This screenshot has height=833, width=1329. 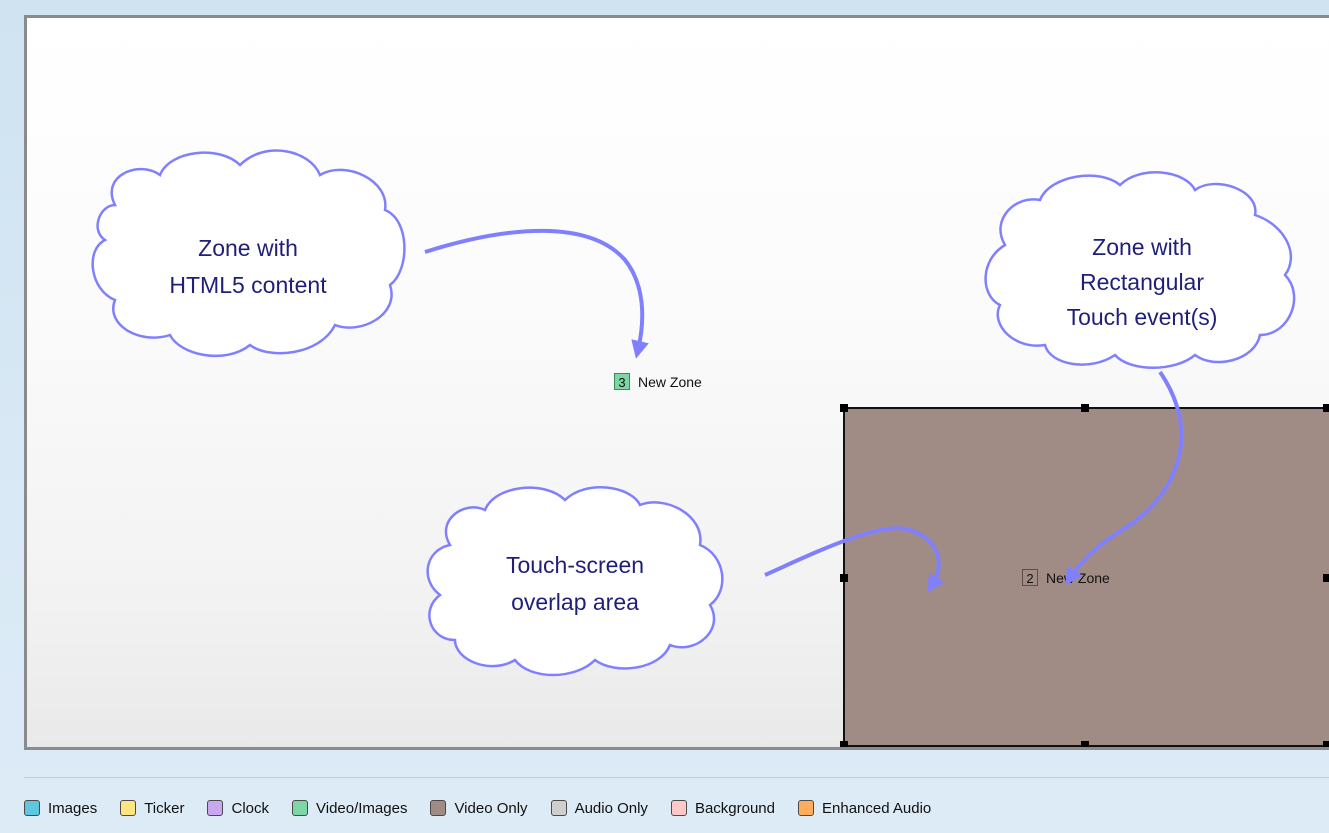 I want to click on zone-2-number-badge: 2, so click(x=1030, y=577).